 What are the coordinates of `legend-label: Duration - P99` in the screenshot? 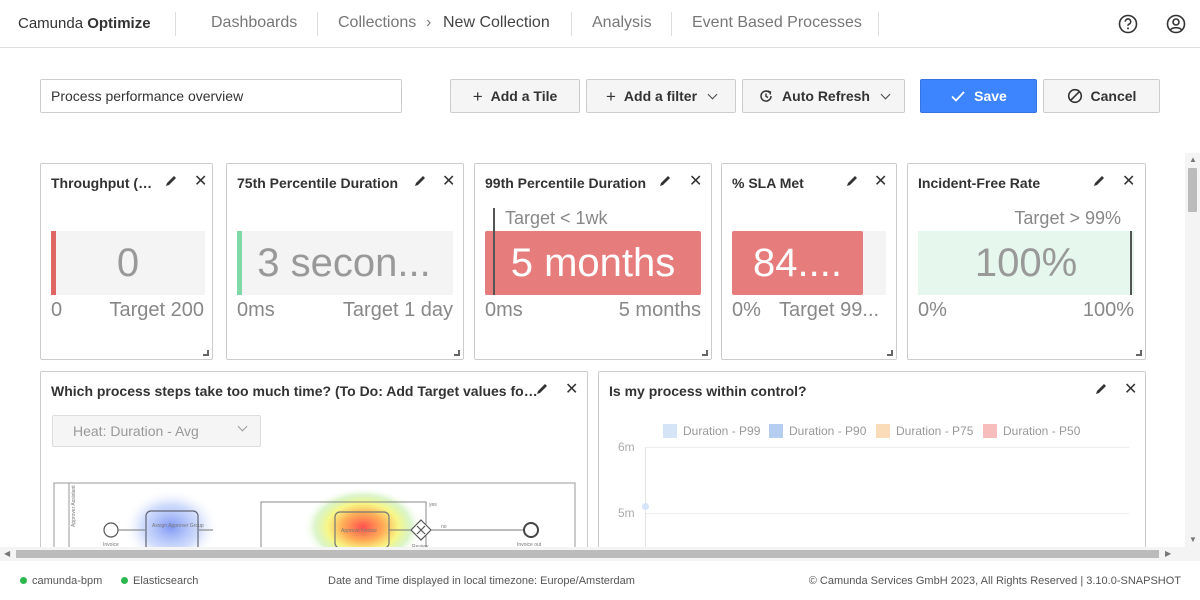 It's located at (722, 431).